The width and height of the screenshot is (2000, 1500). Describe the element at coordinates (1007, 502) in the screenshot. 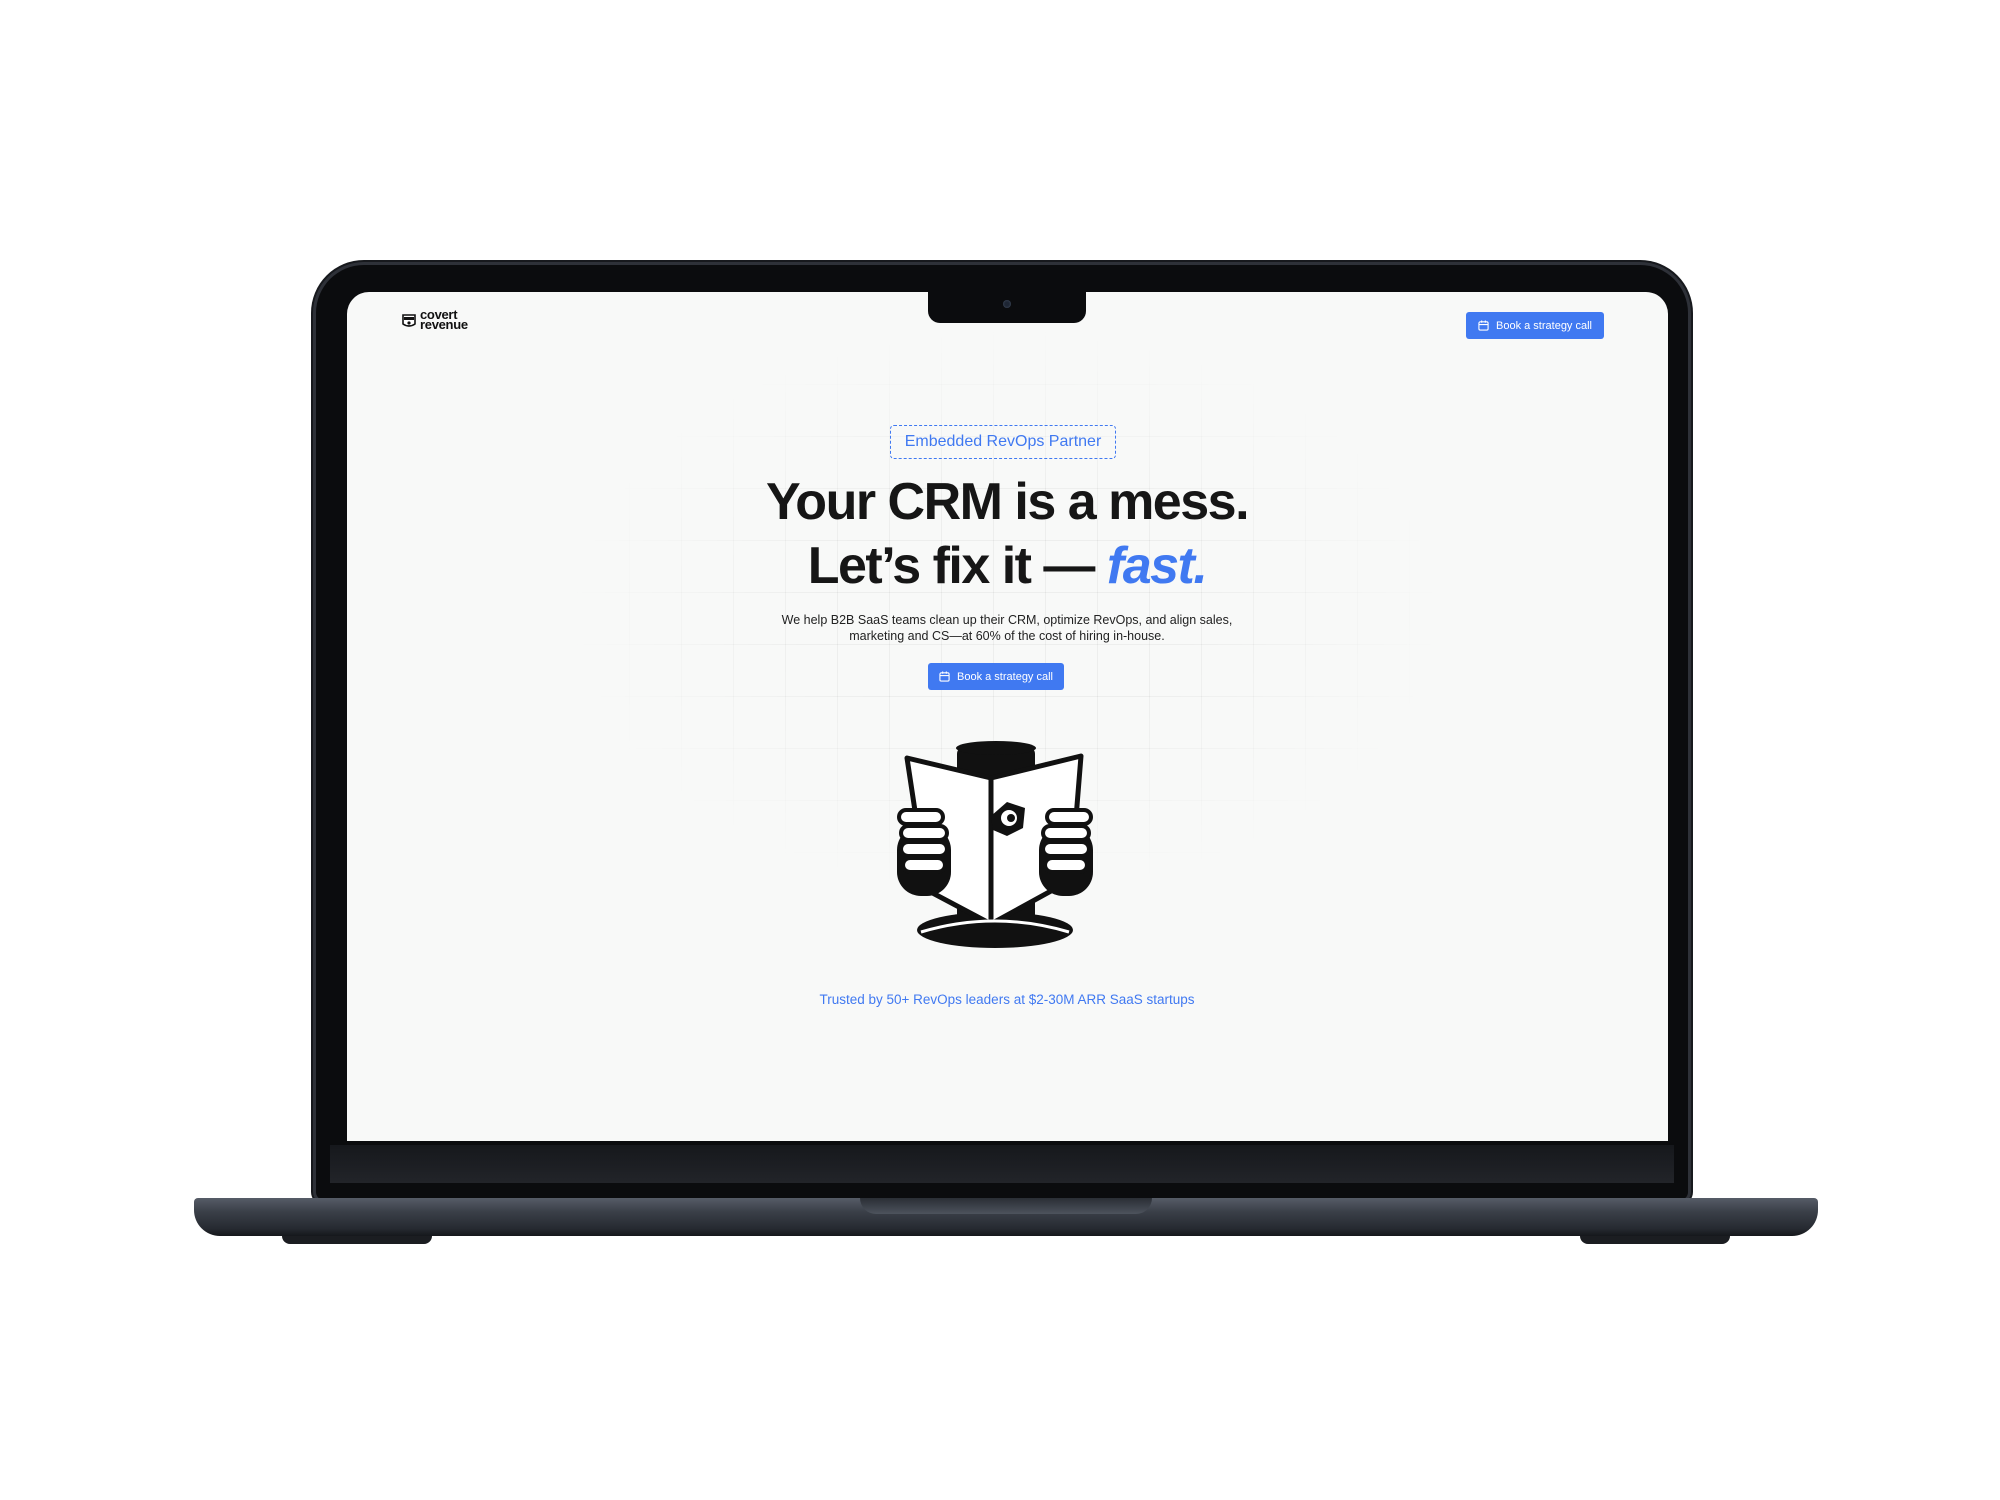

I see `headline-line-1: Your CRM is a mess.` at that location.